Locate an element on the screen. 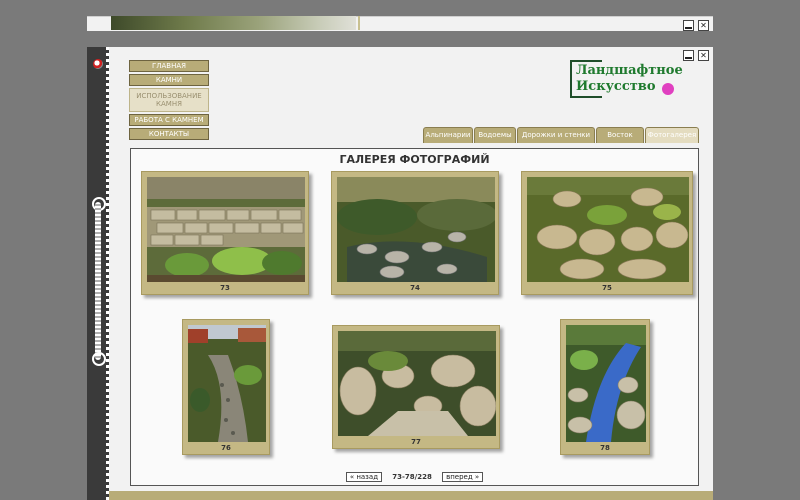  tab-paths-walls: Дорожки и стенки is located at coordinates (556, 135).